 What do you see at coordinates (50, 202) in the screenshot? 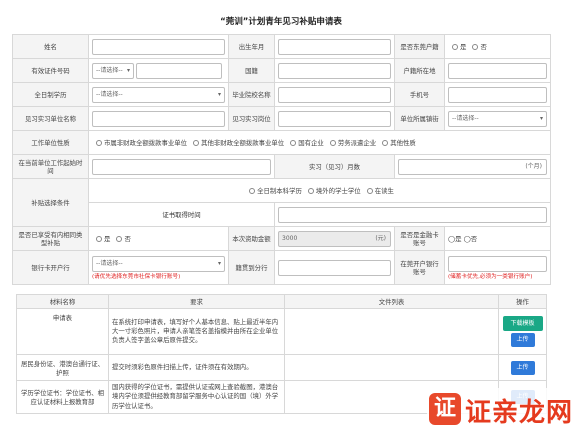
I see `subsidy-cond-label: 补贴选择条件` at bounding box center [50, 202].